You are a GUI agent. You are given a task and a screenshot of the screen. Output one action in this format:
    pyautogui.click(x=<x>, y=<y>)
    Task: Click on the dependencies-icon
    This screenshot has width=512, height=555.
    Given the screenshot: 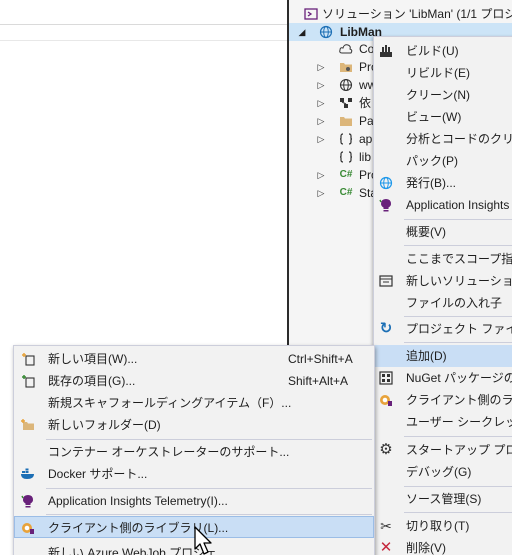 What is the action you would take?
    pyautogui.click(x=346, y=103)
    